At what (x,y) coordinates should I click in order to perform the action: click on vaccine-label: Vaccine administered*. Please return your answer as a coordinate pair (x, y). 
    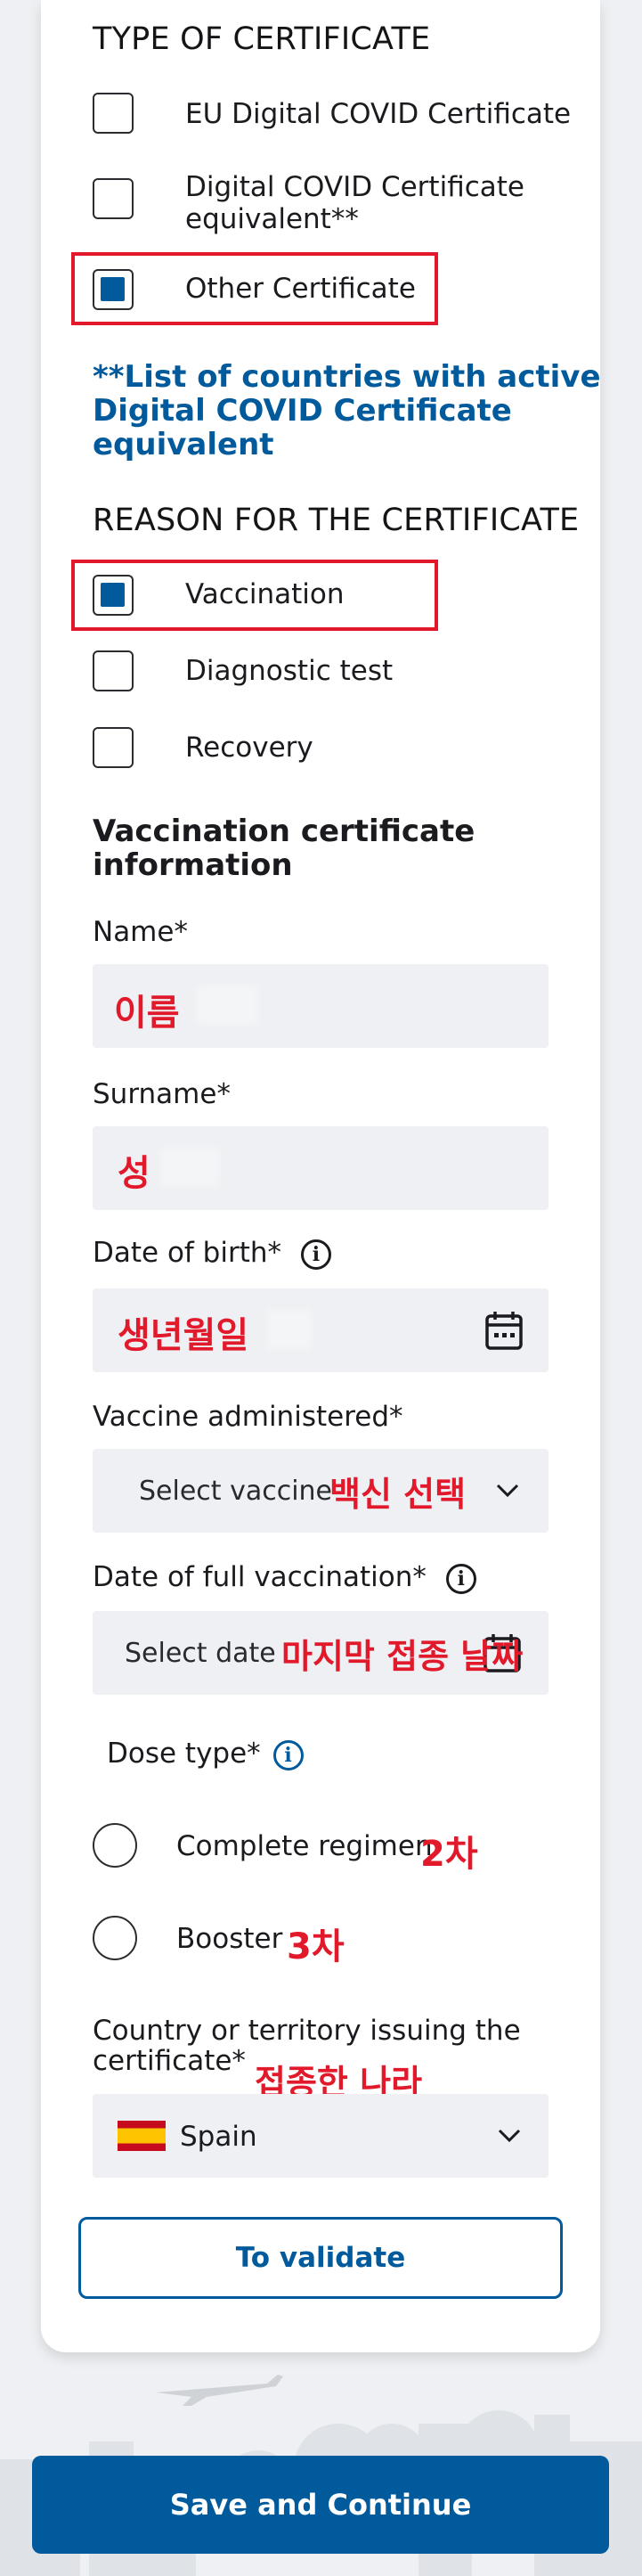
    Looking at the image, I should click on (248, 1417).